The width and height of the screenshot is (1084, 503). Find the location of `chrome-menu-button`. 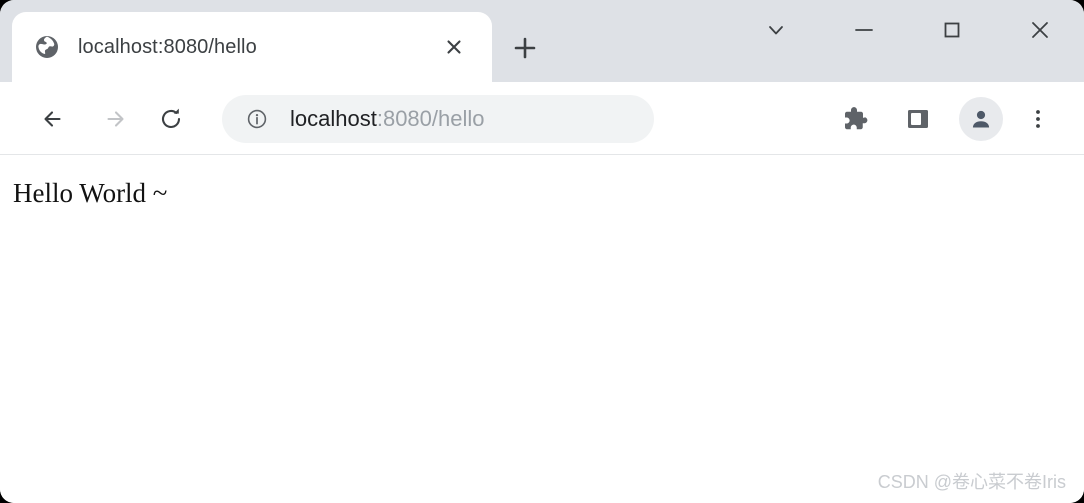

chrome-menu-button is located at coordinates (1038, 119).